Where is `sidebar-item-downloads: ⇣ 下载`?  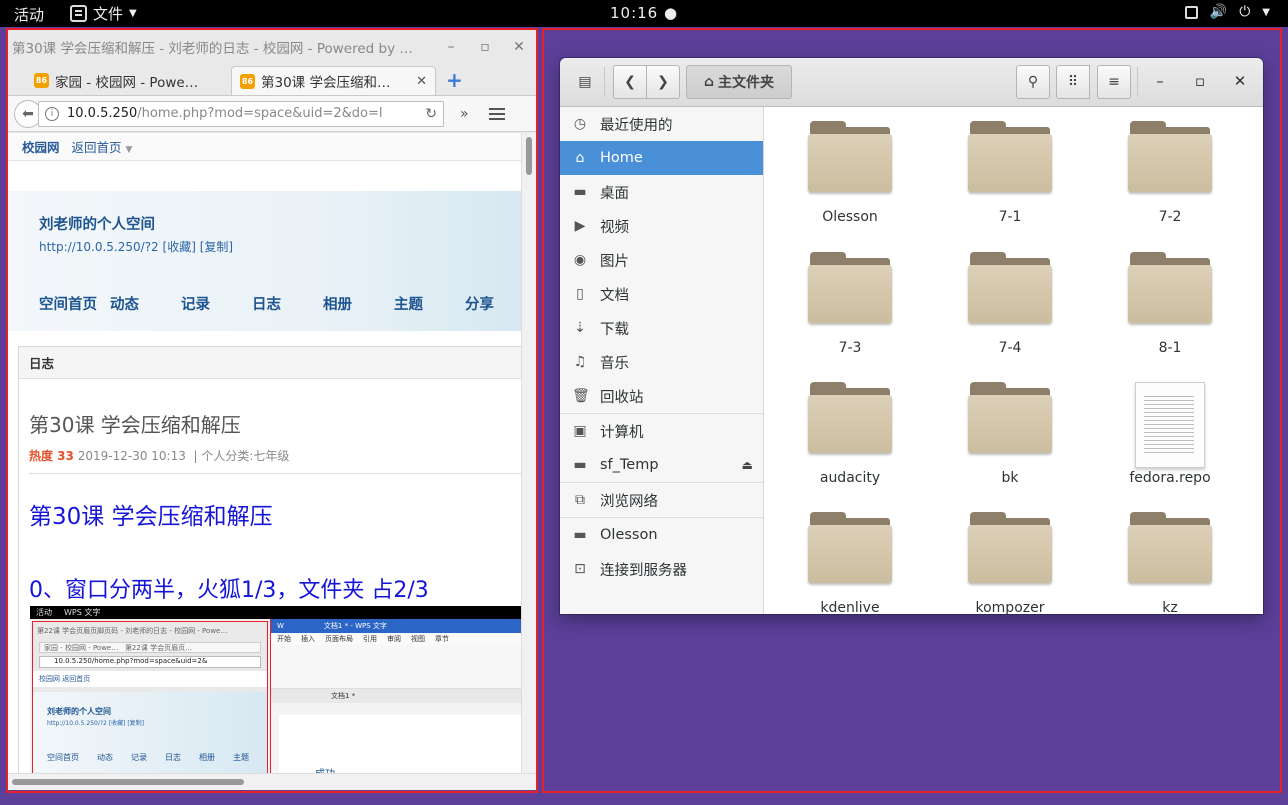
sidebar-item-downloads: ⇣ 下载 is located at coordinates (661, 328).